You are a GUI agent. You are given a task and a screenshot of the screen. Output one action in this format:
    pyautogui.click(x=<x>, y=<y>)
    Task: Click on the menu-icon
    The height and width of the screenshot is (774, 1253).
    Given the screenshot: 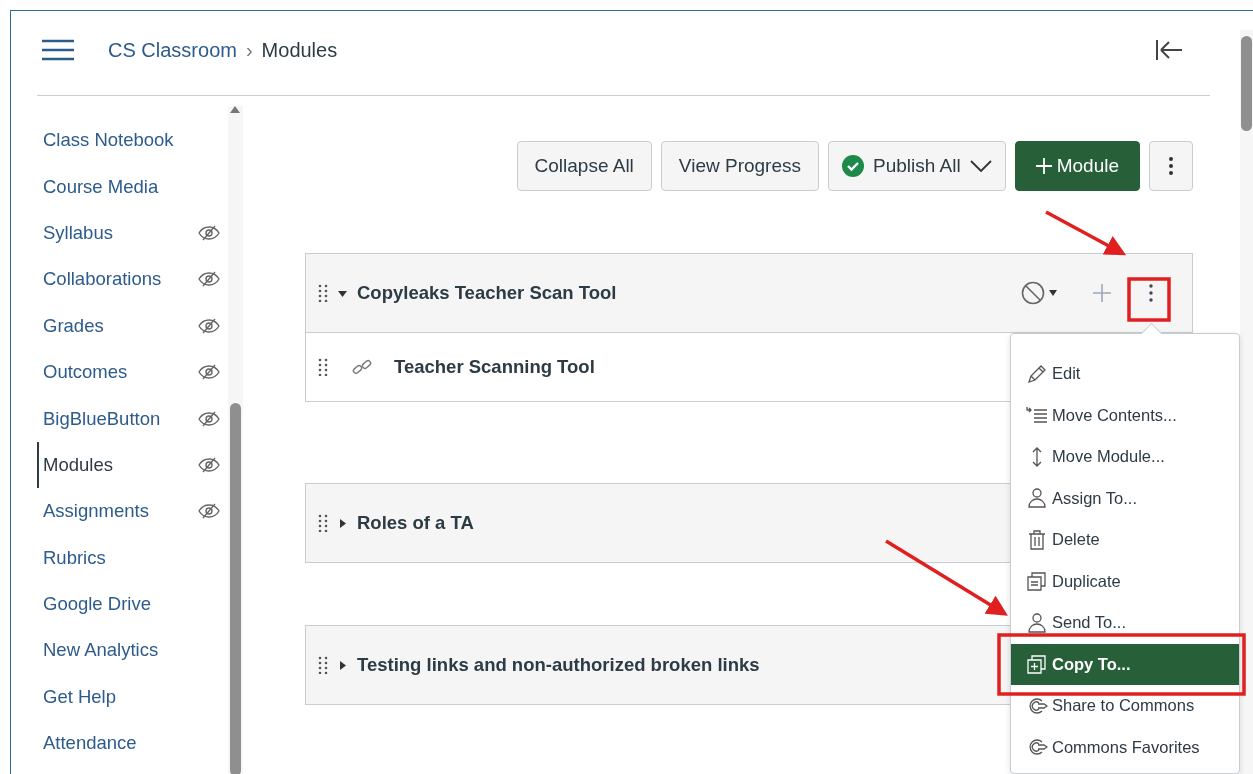 What is the action you would take?
    pyautogui.click(x=58, y=50)
    